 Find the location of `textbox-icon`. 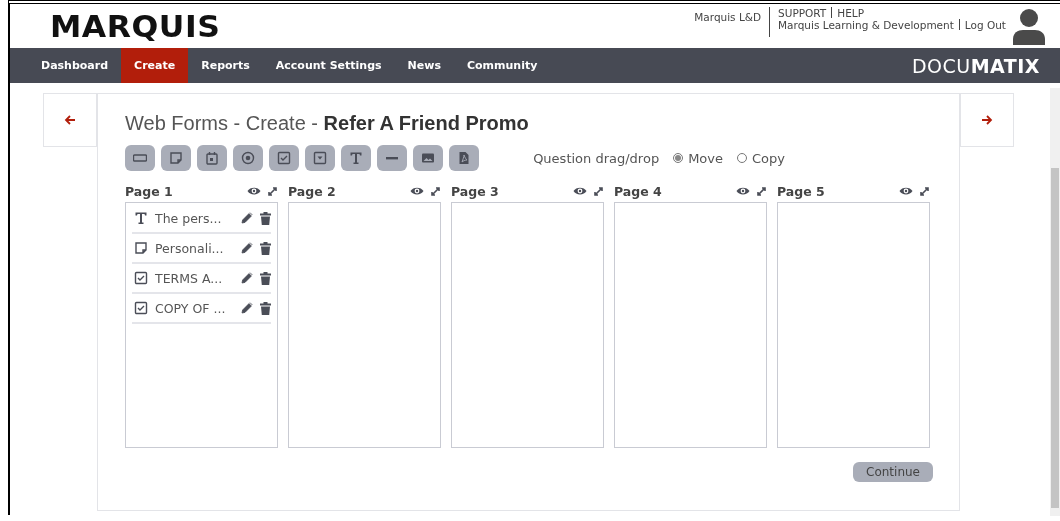

textbox-icon is located at coordinates (140, 158).